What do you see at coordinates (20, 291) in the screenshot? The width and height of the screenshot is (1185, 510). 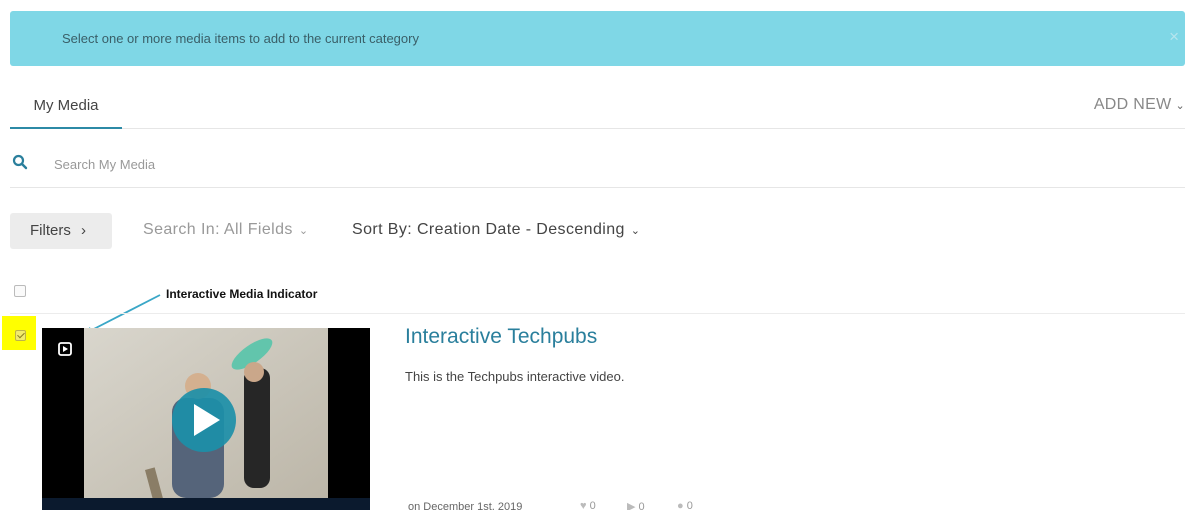 I see `select-all-checkbox` at bounding box center [20, 291].